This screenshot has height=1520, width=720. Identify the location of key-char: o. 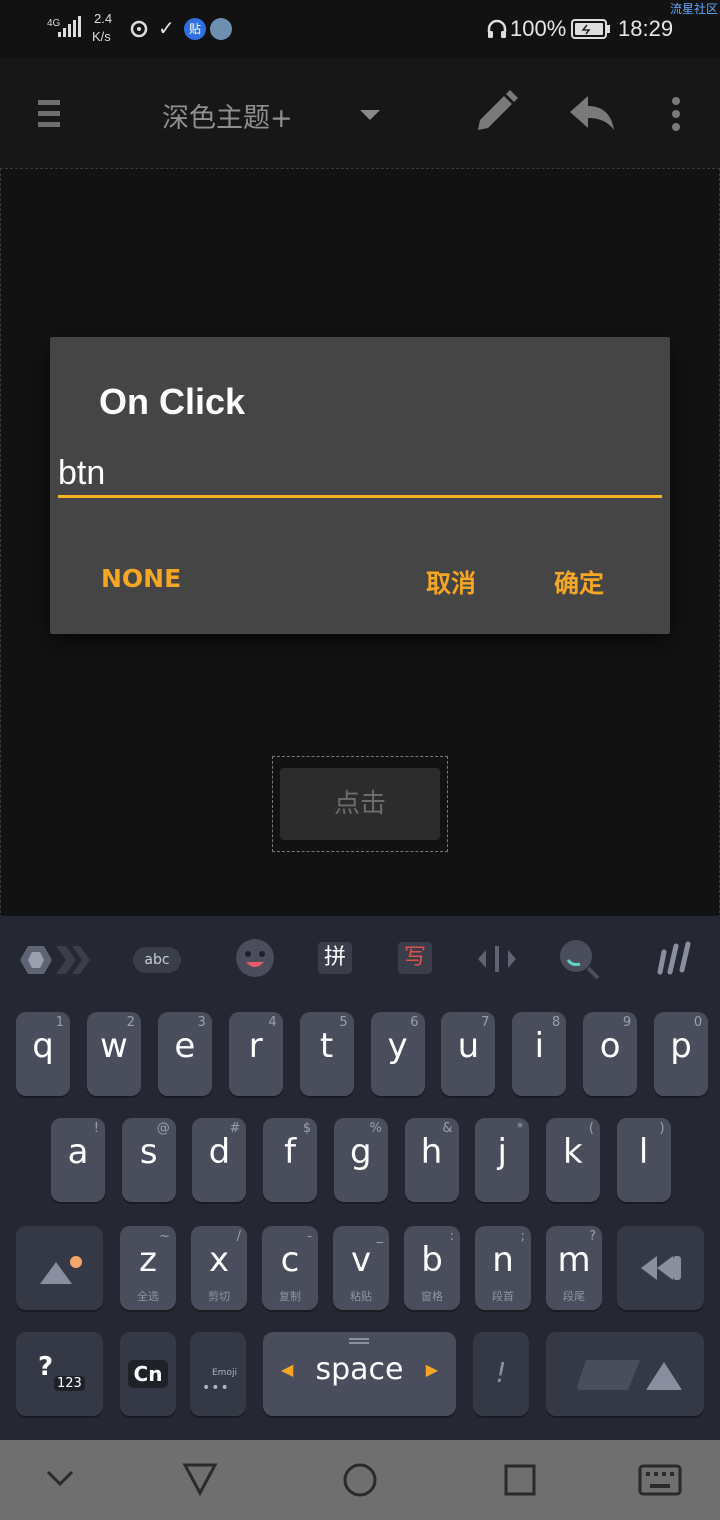
(610, 1046).